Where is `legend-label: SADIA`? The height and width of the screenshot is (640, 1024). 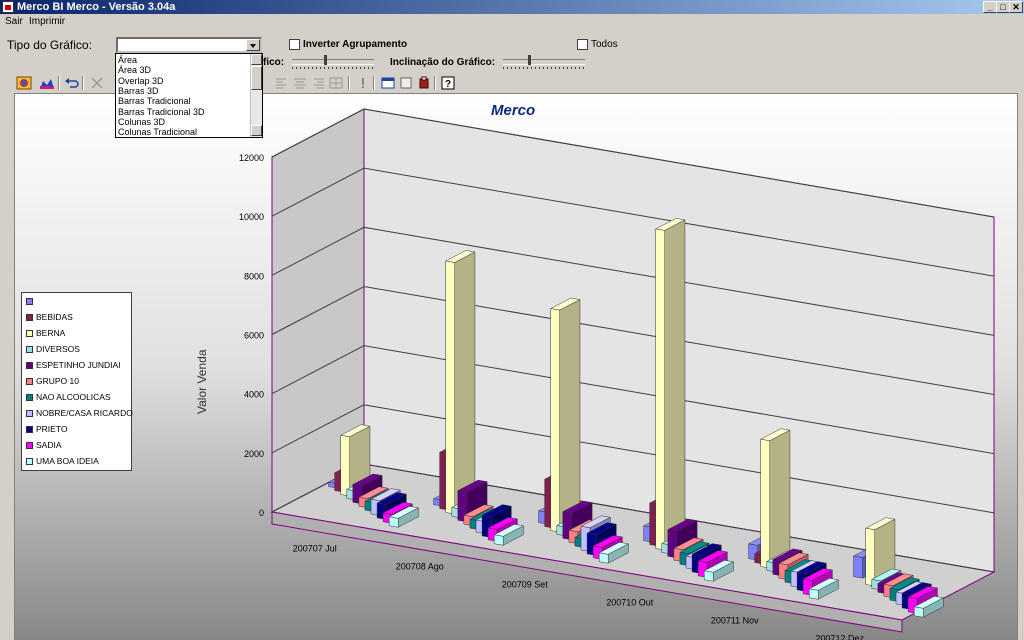 legend-label: SADIA is located at coordinates (49, 445).